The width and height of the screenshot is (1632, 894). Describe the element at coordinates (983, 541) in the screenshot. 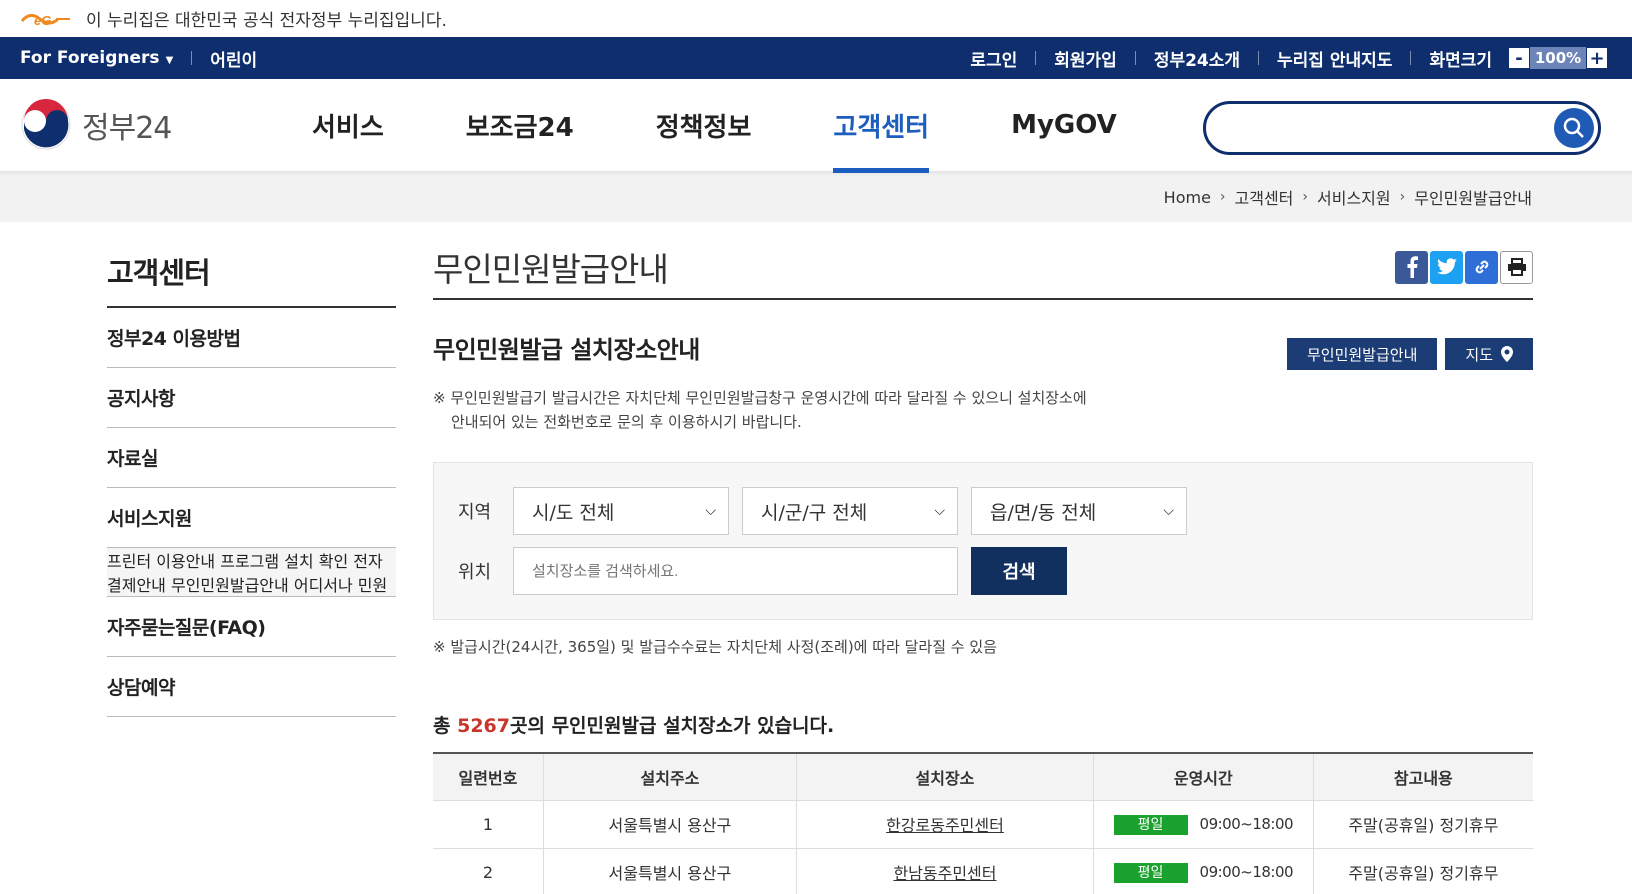

I see `search-filter: 지역 시/도 전체 ⌵ 시/군/구 전체 ⌵ 읍/면/동 전체 ⌵ 위치 검색` at that location.